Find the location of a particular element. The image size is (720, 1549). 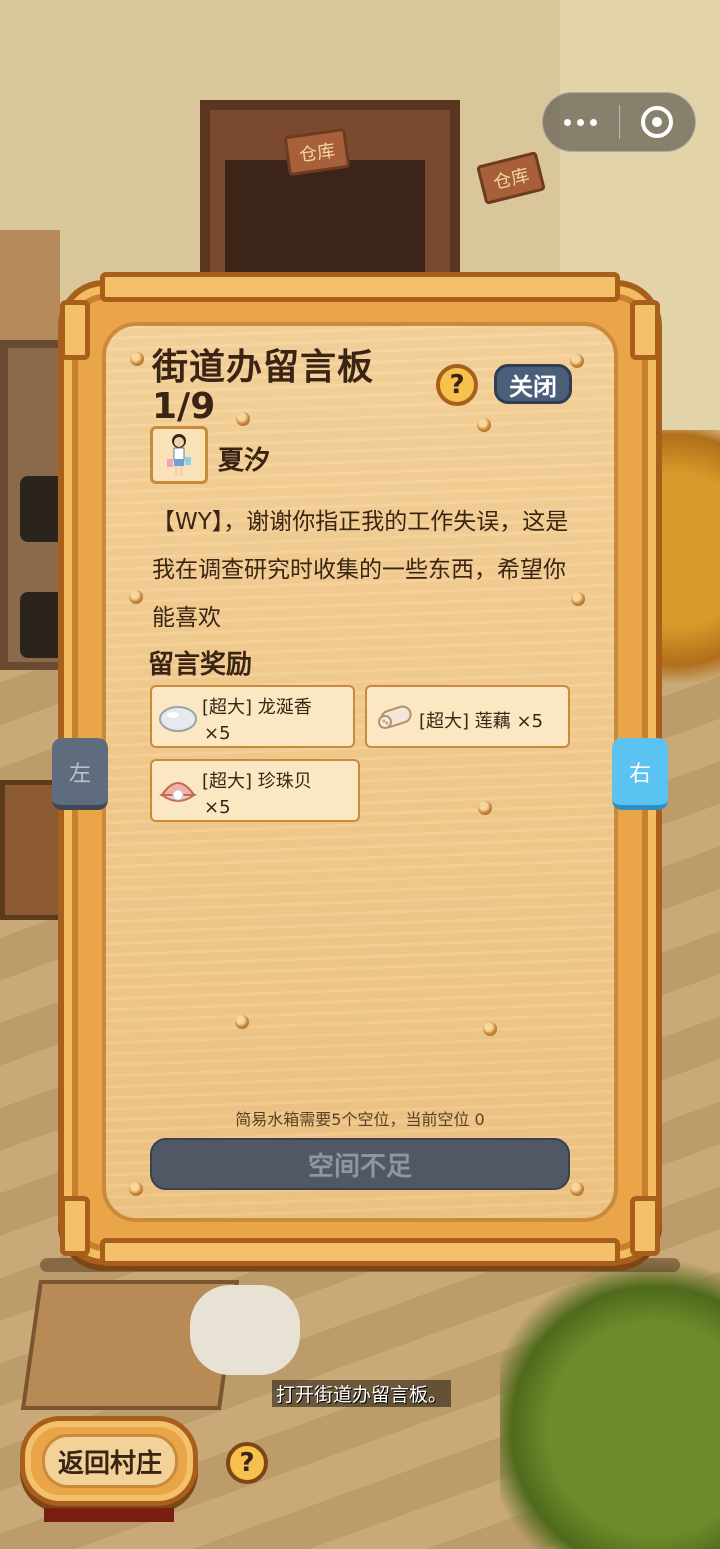

claim-button-disabled: 空间不足 is located at coordinates (360, 1164).